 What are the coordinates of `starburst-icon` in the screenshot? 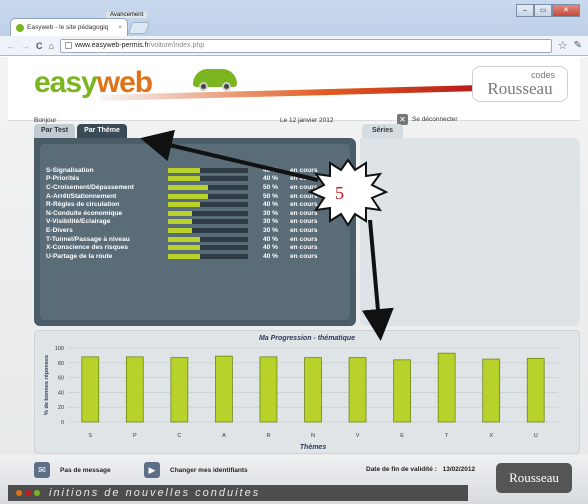 It's located at (348, 192).